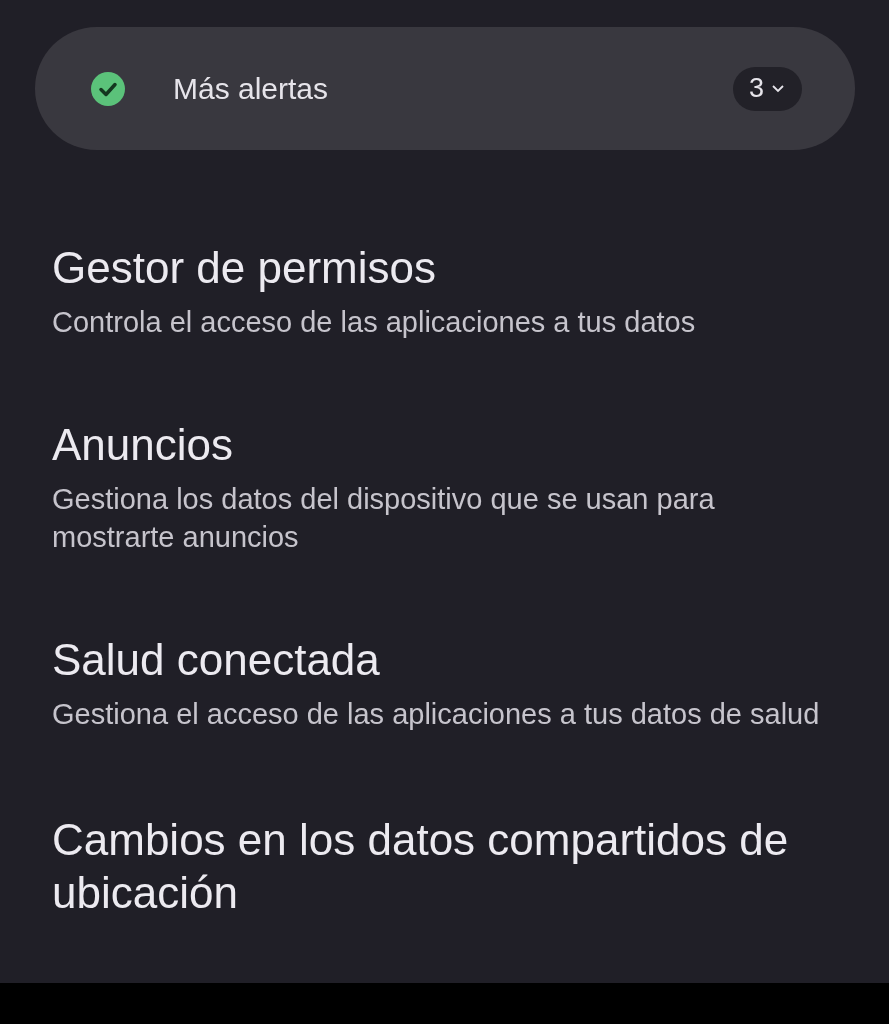 Image resolution: width=889 pixels, height=1024 pixels. I want to click on setting-title: Gestor de permisos, so click(438, 268).